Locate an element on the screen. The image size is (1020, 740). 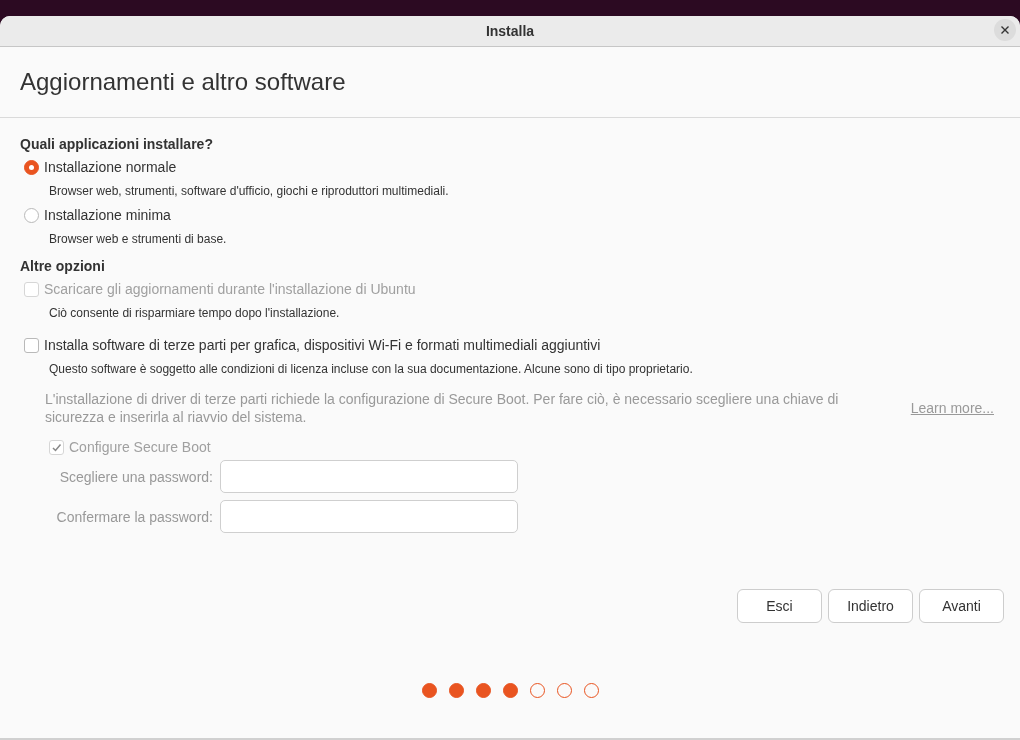
option-description: Questo software è soggetto alle condizioni di licenza incluse con la sua documentazione. Alcune sono di tipo proprietario. is located at coordinates (371, 370).